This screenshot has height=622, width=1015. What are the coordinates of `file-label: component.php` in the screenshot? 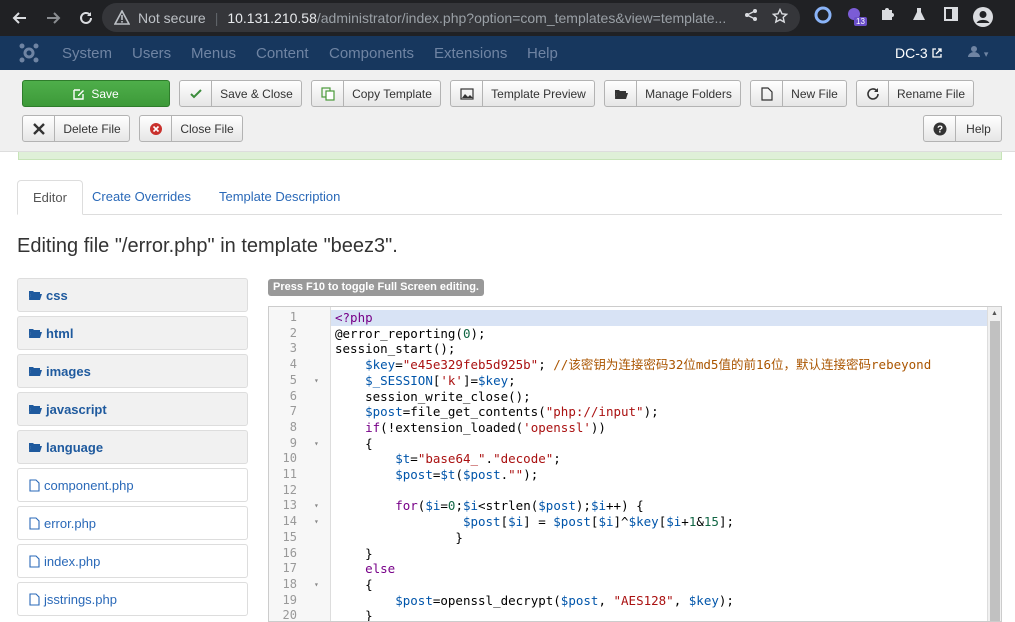 It's located at (89, 485).